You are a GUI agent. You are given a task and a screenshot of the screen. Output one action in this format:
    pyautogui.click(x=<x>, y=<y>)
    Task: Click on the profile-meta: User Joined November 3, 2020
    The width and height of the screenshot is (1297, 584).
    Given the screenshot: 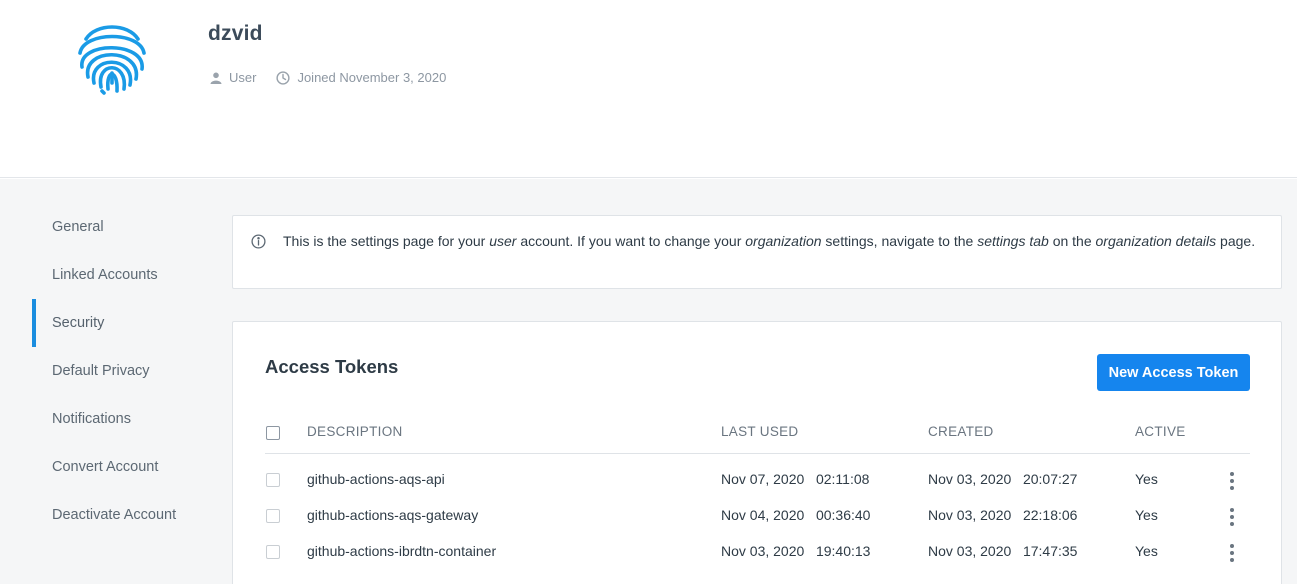 What is the action you would take?
    pyautogui.click(x=338, y=77)
    